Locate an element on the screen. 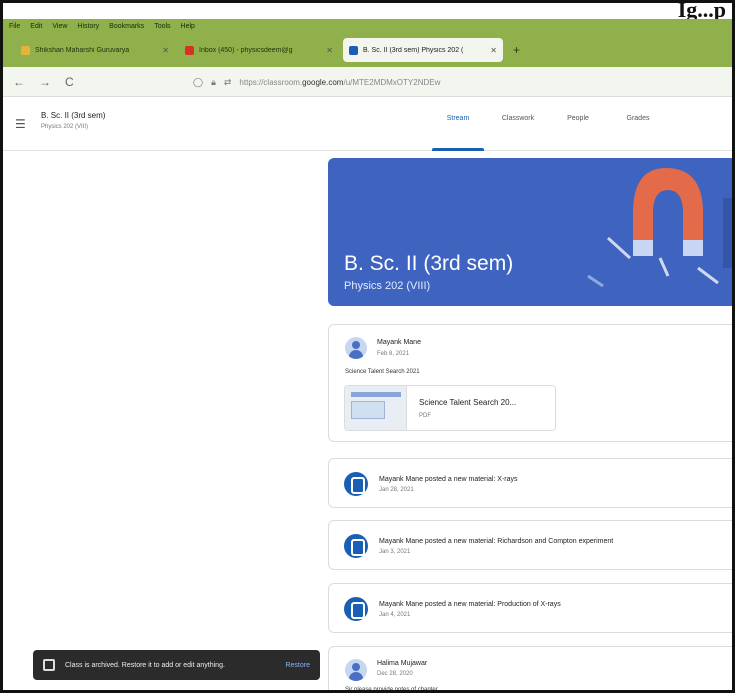 The width and height of the screenshot is (735, 693). material-date: Jan 28, 2021 is located at coordinates (396, 490).